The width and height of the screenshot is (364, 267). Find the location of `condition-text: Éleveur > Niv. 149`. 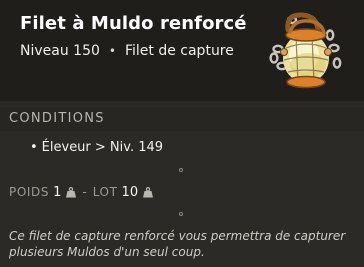

condition-text: Éleveur > Niv. 149 is located at coordinates (102, 147).